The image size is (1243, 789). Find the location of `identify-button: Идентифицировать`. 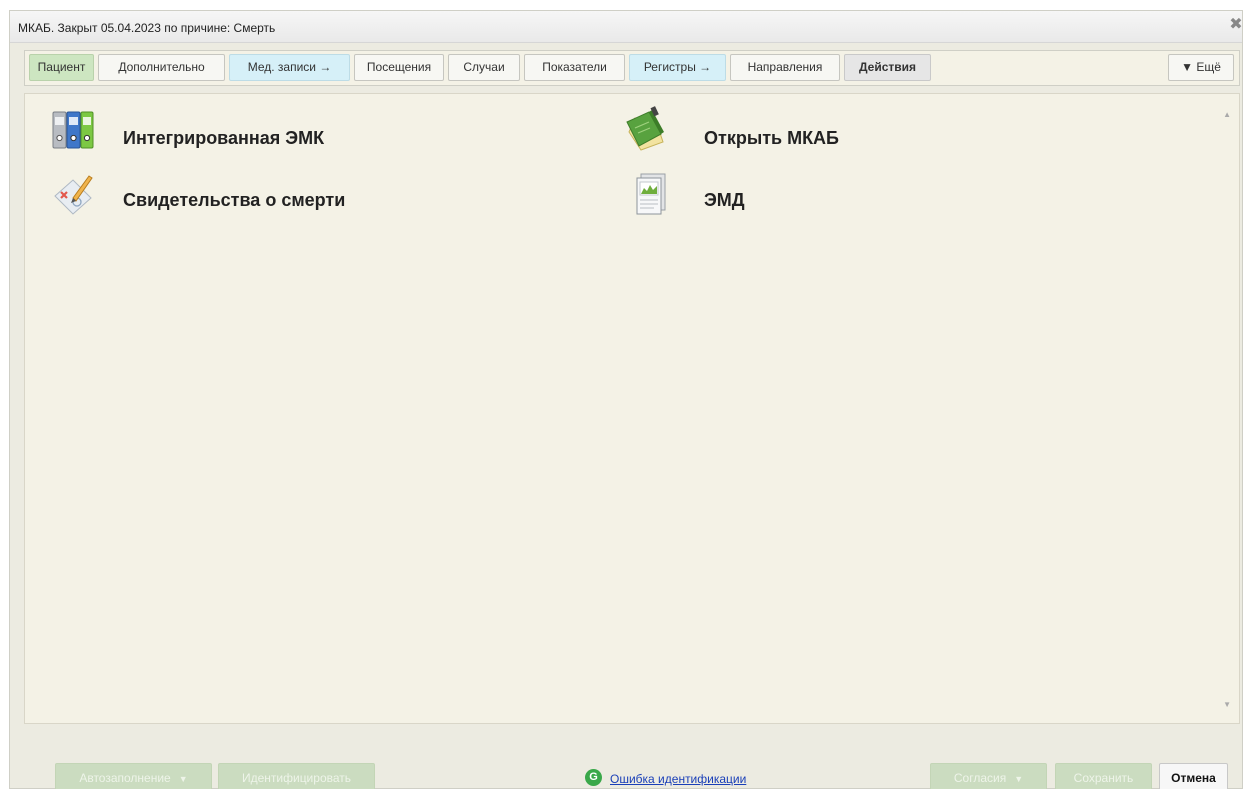

identify-button: Идентифицировать is located at coordinates (296, 776).